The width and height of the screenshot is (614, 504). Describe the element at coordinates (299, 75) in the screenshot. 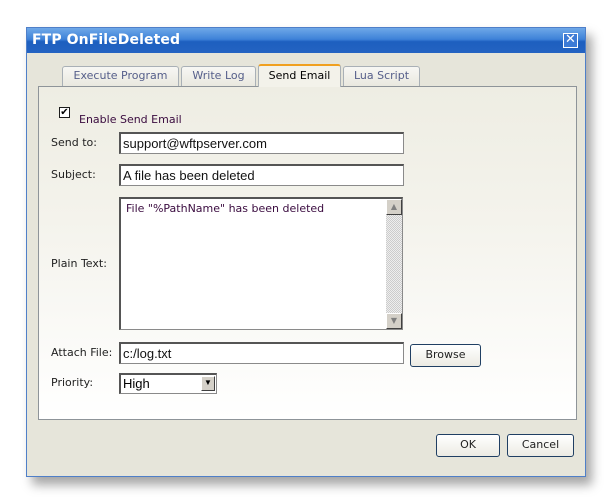

I see `tab-send-email: Send Email` at that location.